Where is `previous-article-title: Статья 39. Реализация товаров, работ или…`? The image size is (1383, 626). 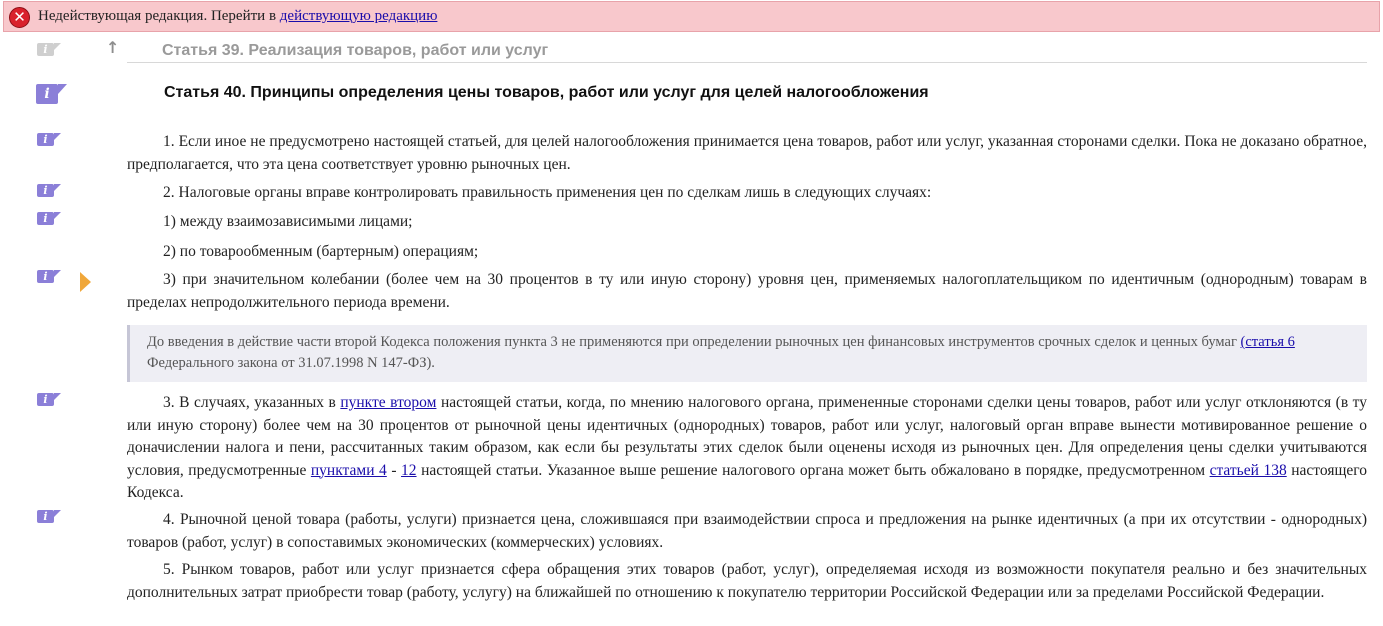
previous-article-title: Статья 39. Реализация товаров, работ или… is located at coordinates (355, 51).